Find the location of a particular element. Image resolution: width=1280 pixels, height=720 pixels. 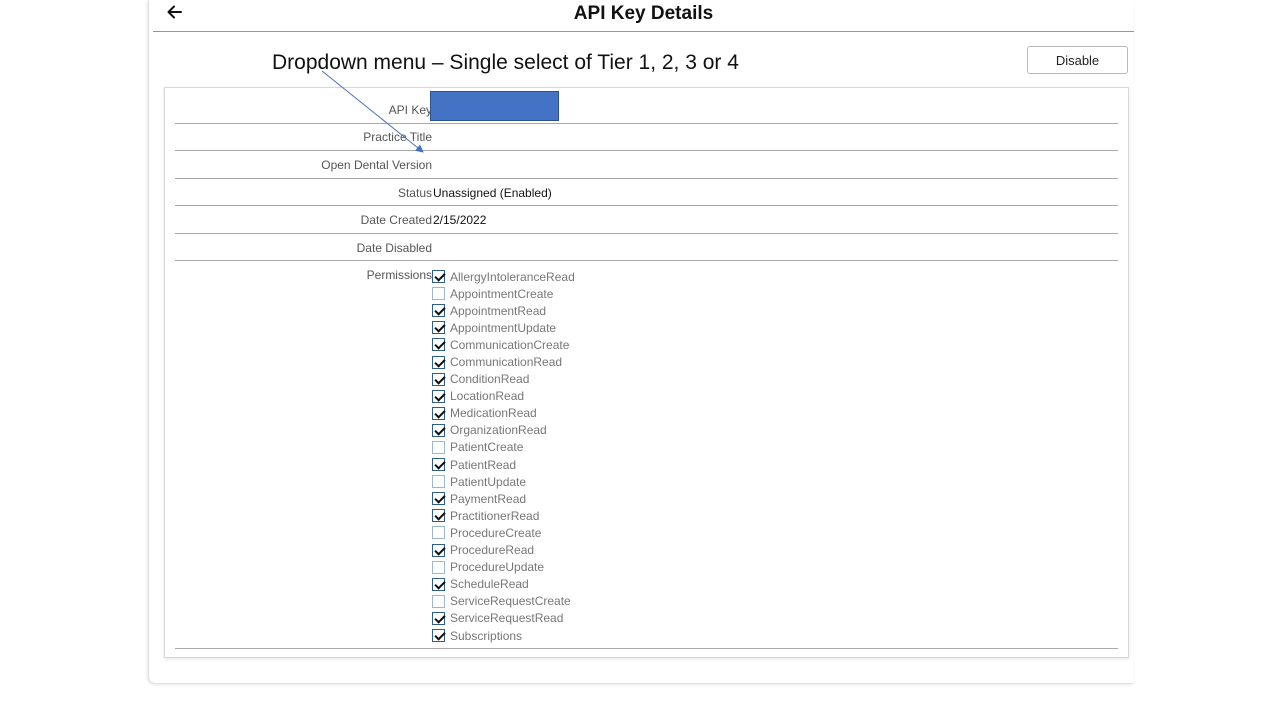

permission-item: ProcedureRead is located at coordinates (503, 550).